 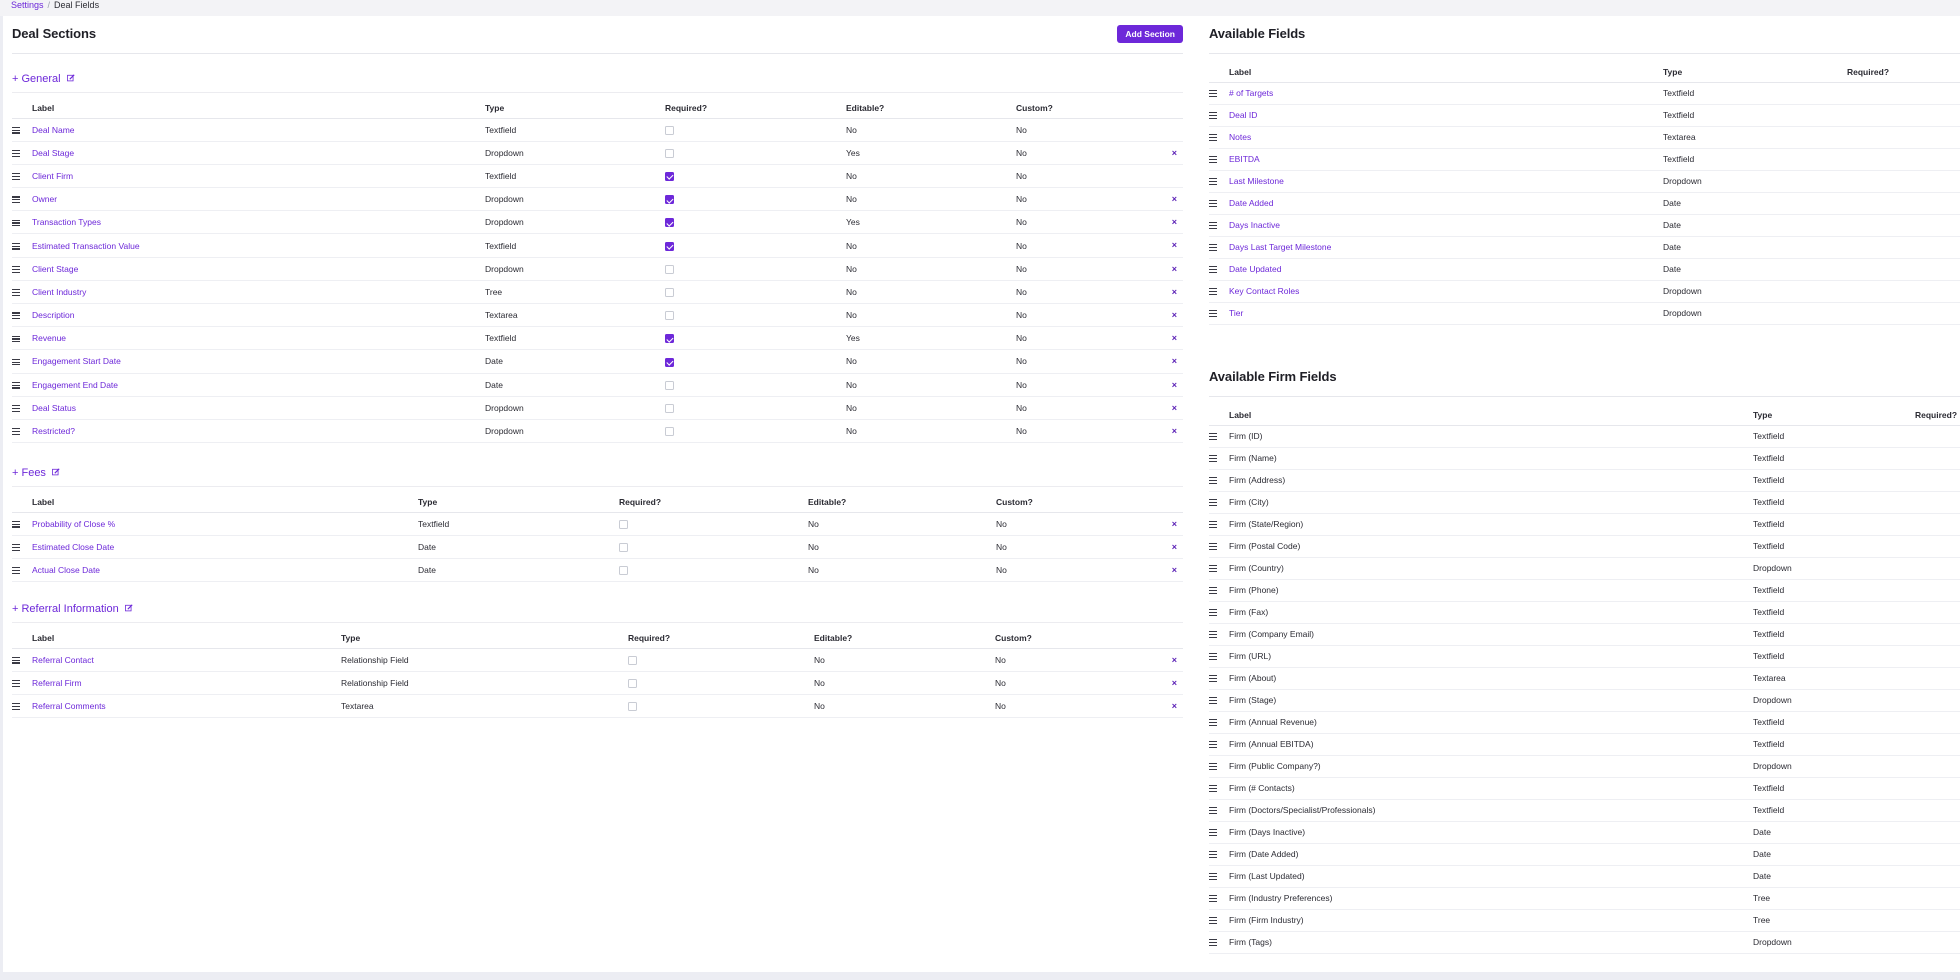 What do you see at coordinates (55, 269) in the screenshot?
I see `field-label-link: Client Stage` at bounding box center [55, 269].